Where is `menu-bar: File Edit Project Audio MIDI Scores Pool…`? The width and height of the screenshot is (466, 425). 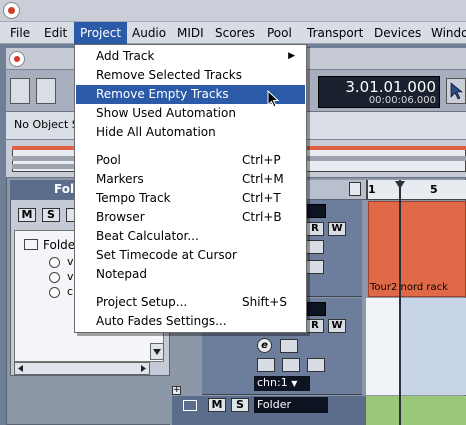 menu-bar: File Edit Project Audio MIDI Scores Pool… is located at coordinates (233, 33).